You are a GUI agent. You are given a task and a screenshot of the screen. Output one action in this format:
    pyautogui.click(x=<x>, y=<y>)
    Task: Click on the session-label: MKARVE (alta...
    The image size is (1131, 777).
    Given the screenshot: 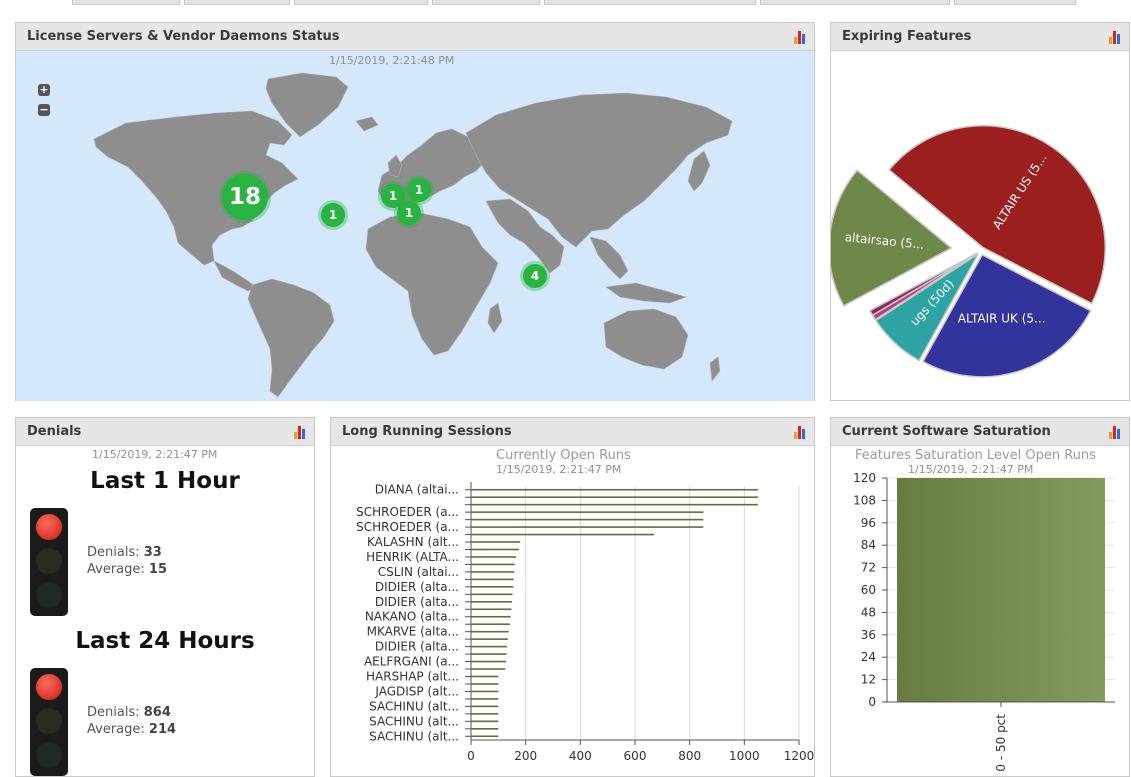 What is the action you would take?
    pyautogui.click(x=413, y=632)
    